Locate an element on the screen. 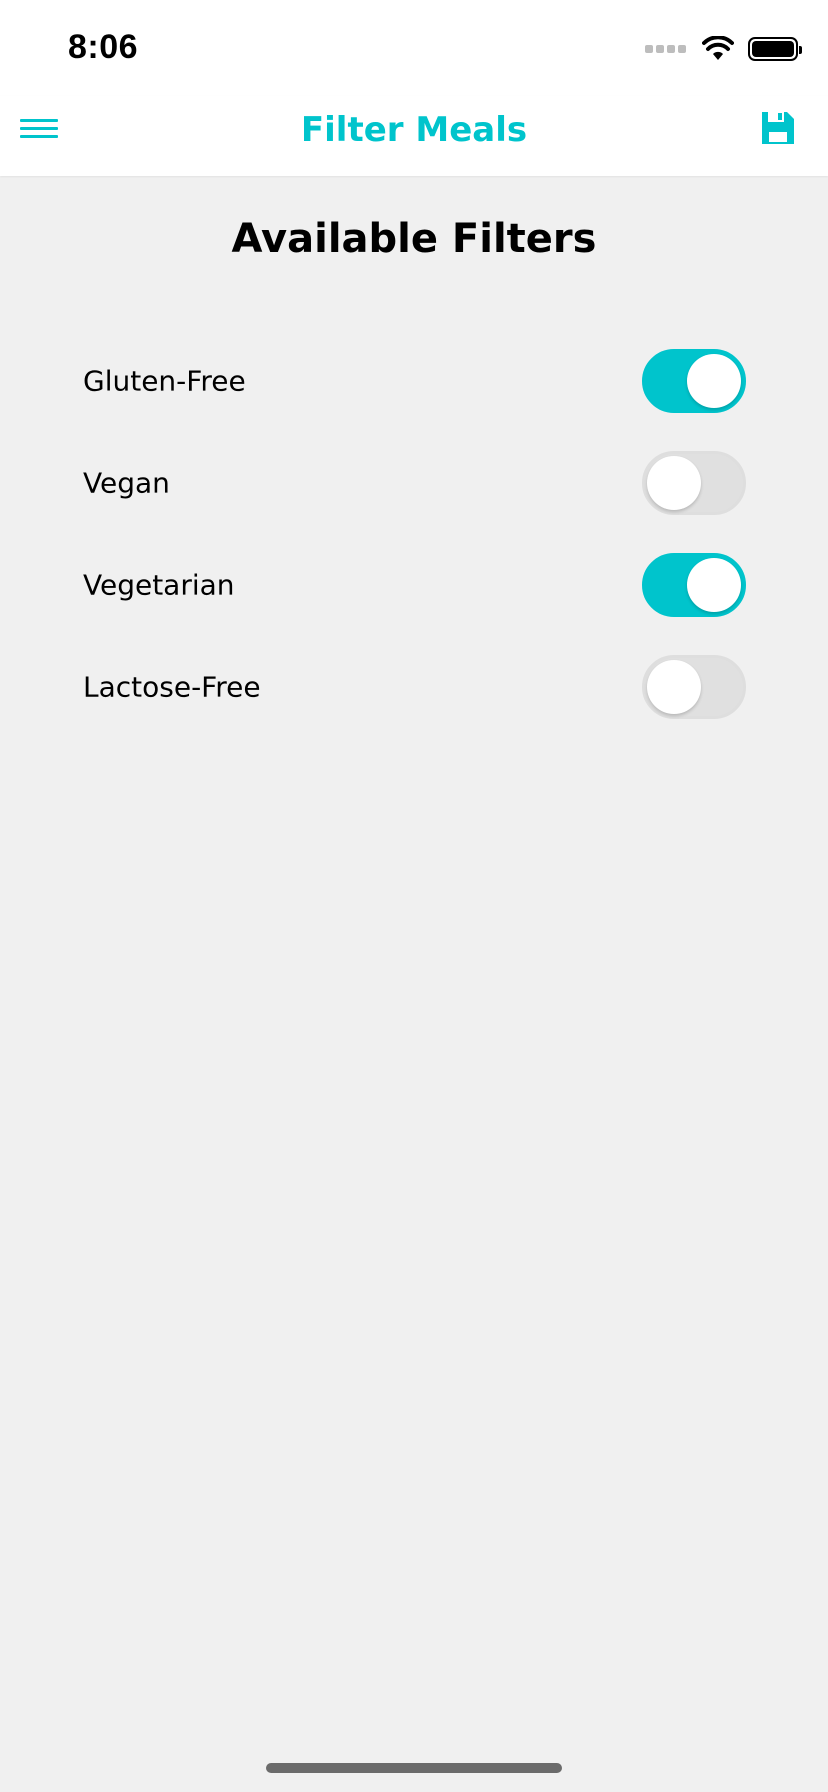 The height and width of the screenshot is (1792, 828). filter-label: Gluten-Free is located at coordinates (164, 381).